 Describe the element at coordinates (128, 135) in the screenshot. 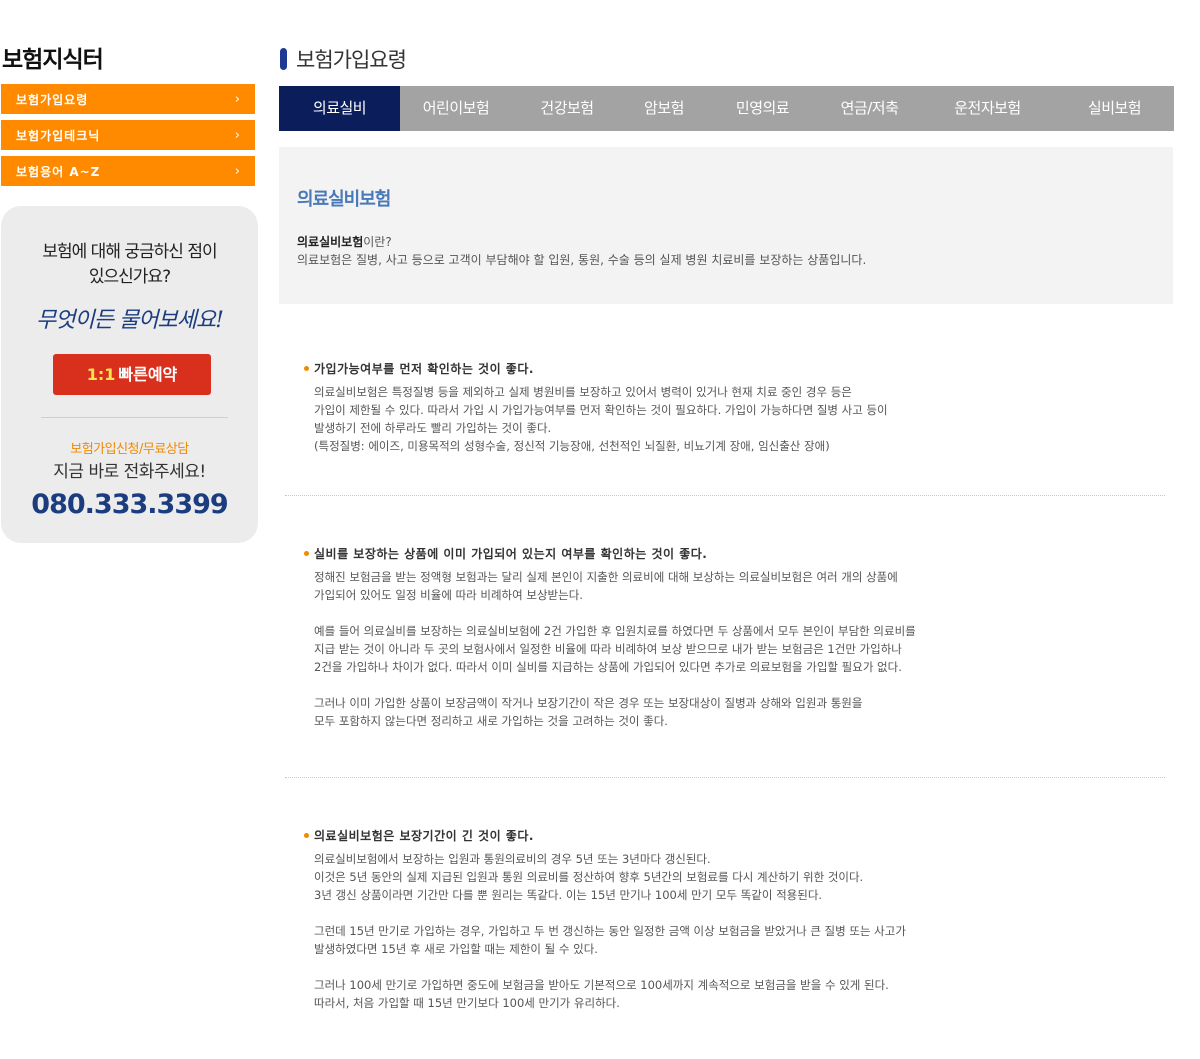

I see `sidebar-item-join-technique: 보험가입테크닉 ›` at that location.